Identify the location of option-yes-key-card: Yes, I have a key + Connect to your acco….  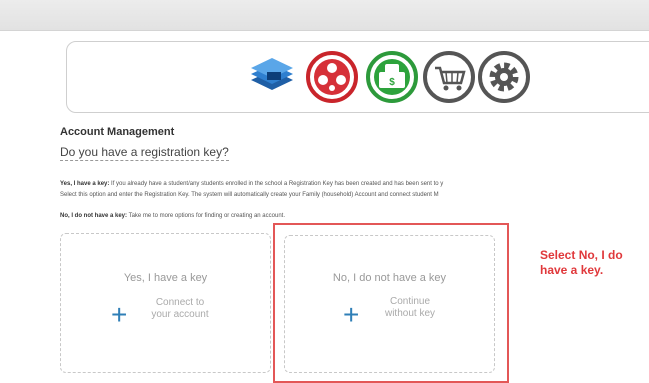
(165, 303).